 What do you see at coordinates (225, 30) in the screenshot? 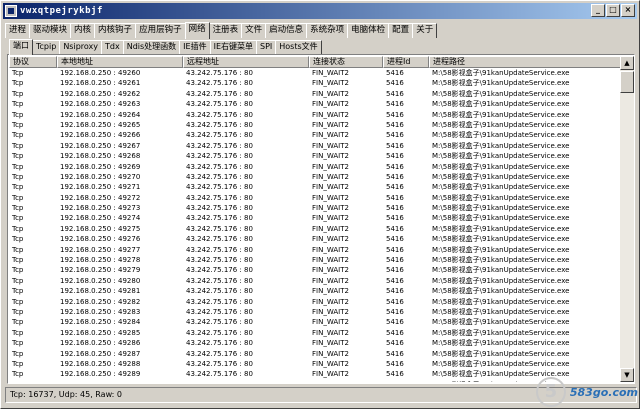
I see `tab-6: 注册表` at bounding box center [225, 30].